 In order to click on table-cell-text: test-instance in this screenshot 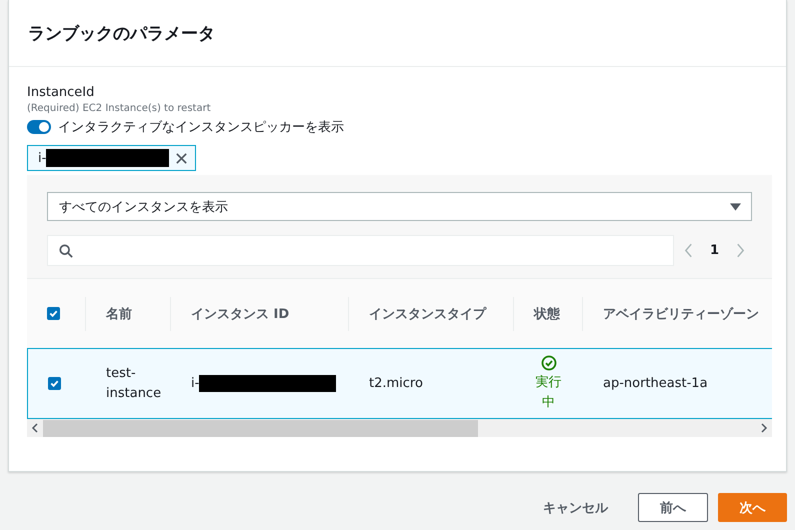, I will do `click(134, 383)`.